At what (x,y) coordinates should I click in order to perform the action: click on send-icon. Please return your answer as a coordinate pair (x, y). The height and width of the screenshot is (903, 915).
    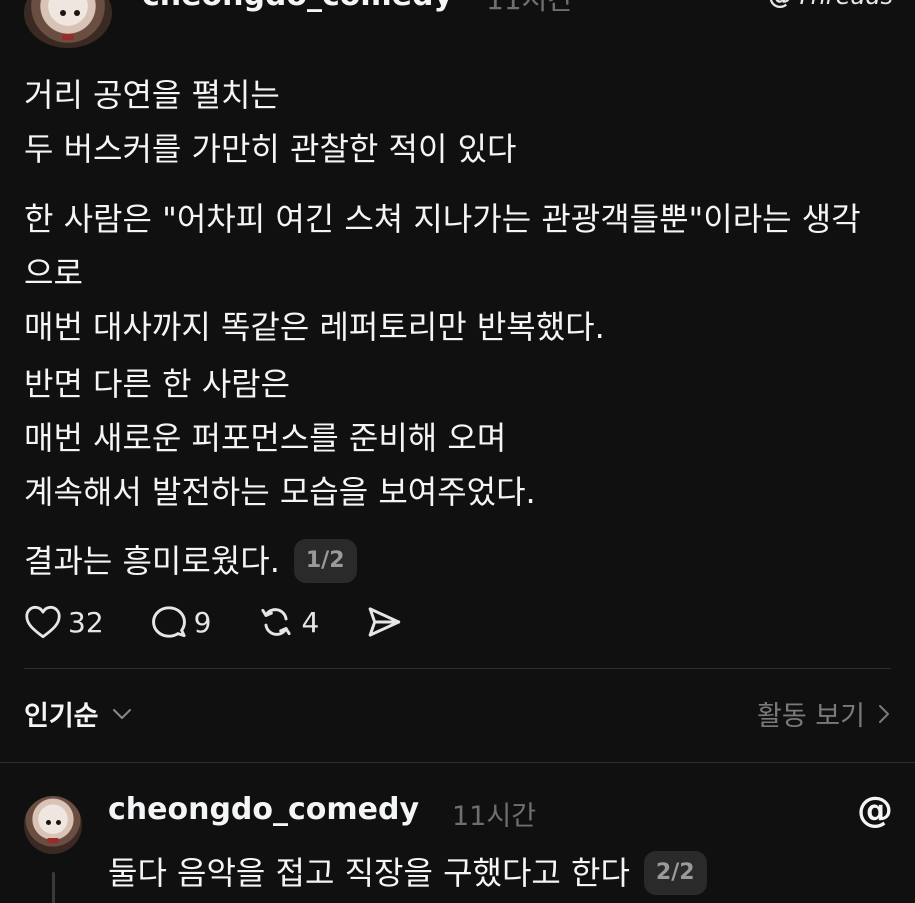
    Looking at the image, I should click on (384, 622).